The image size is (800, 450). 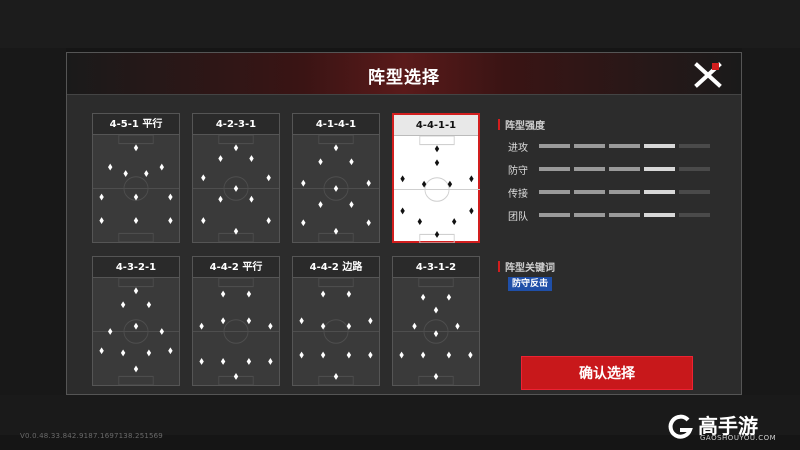 I want to click on formation-label: 4-2-3-1, so click(x=236, y=124).